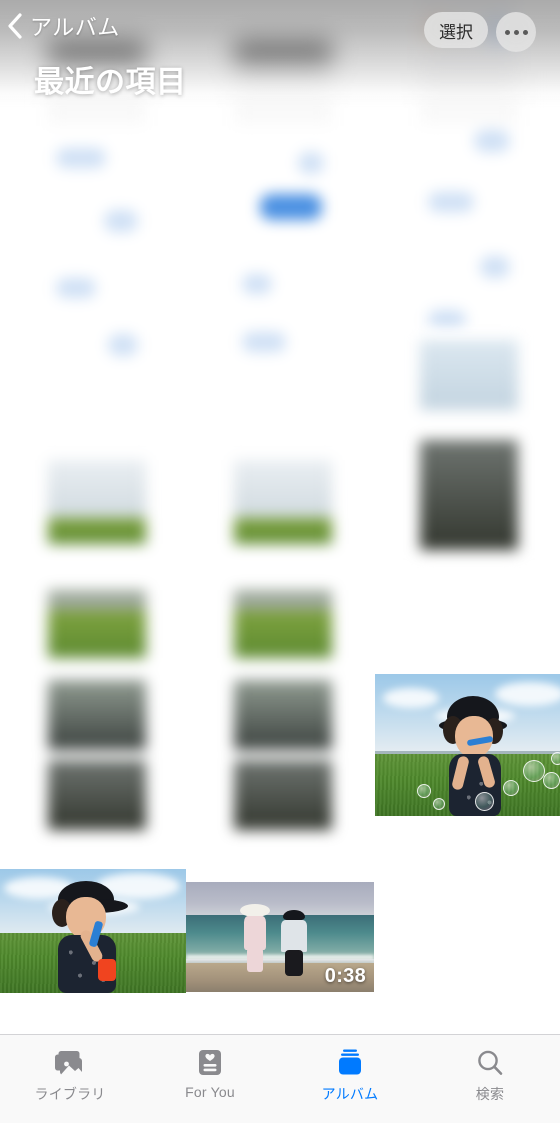  I want to click on tab-search: 検索, so click(490, 1079).